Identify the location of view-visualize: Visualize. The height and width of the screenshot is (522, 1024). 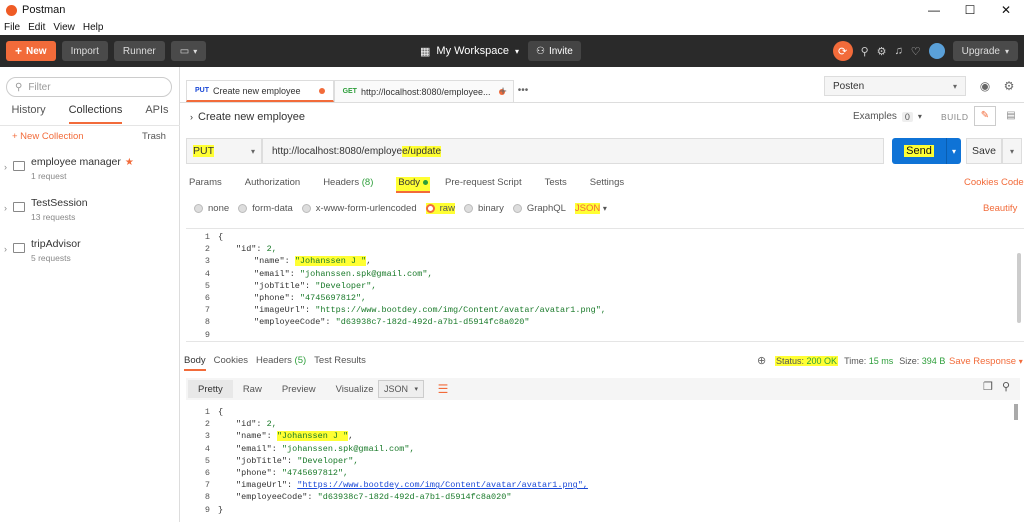
(355, 389).